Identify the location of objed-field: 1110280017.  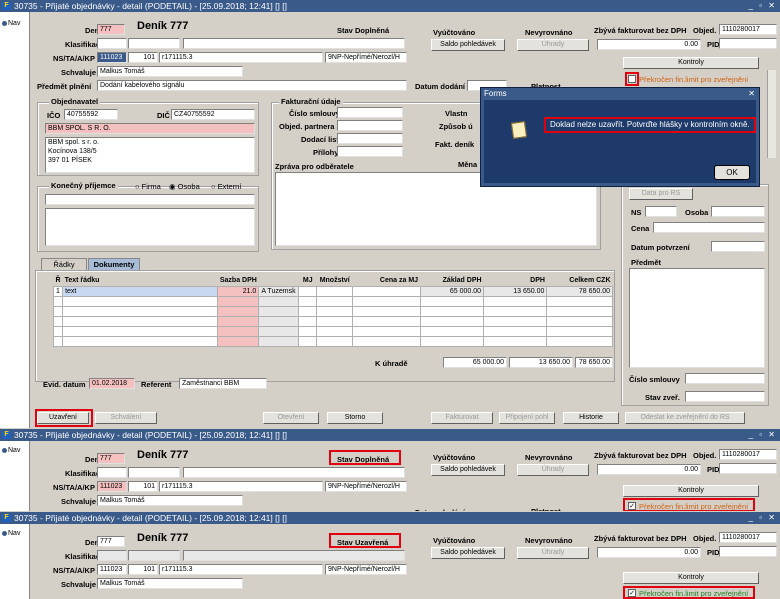
(748, 537).